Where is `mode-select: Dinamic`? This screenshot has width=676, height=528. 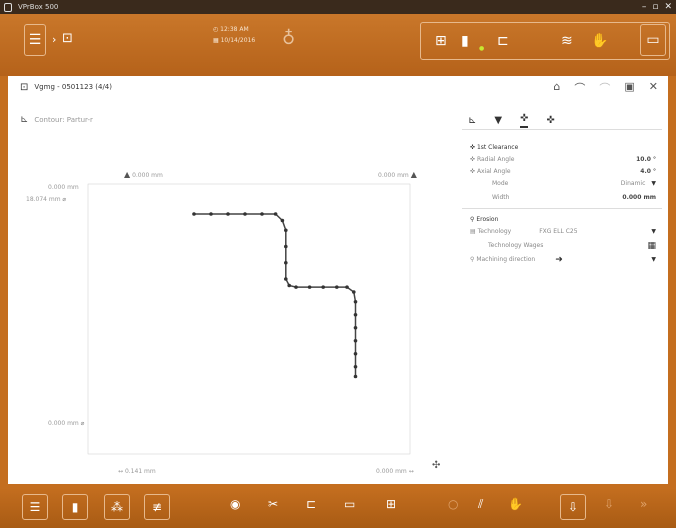 mode-select: Dinamic is located at coordinates (633, 183).